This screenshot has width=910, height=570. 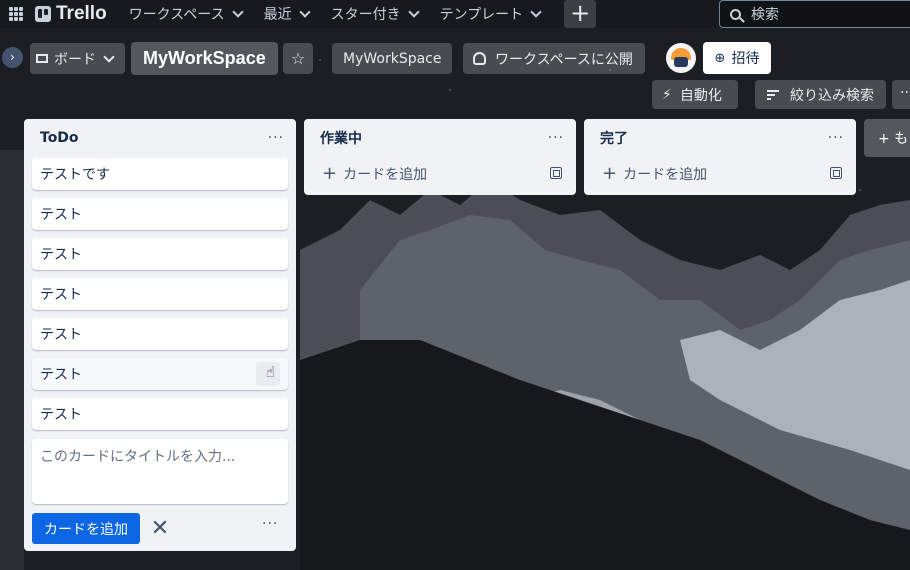 I want to click on star-icon: ☆, so click(x=298, y=58).